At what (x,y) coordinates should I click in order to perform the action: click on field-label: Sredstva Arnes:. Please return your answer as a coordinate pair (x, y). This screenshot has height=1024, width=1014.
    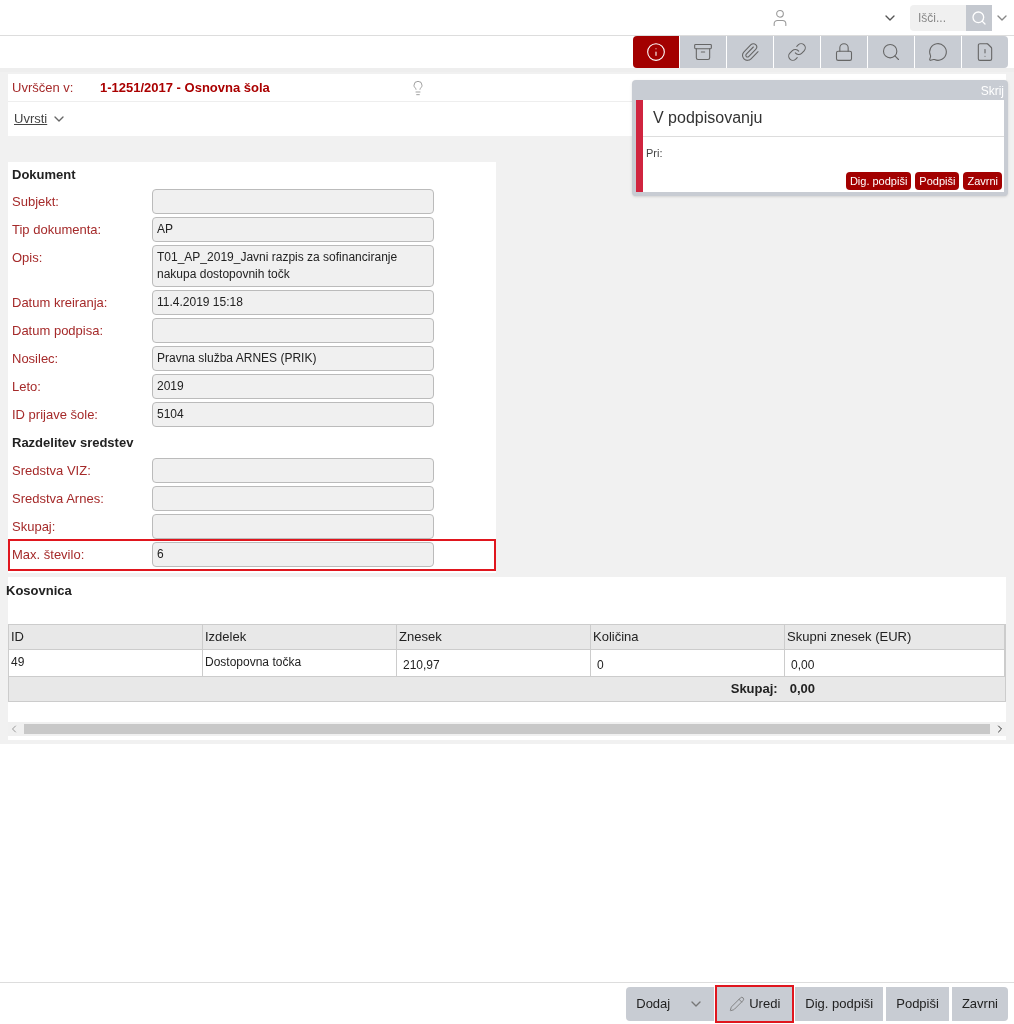
    Looking at the image, I should click on (58, 499).